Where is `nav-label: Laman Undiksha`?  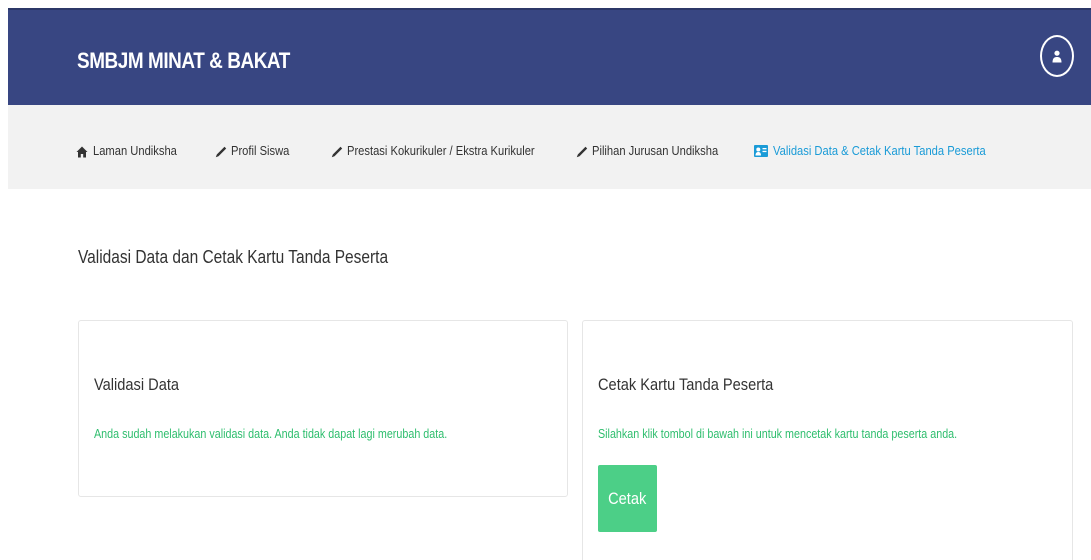
nav-label: Laman Undiksha is located at coordinates (135, 150).